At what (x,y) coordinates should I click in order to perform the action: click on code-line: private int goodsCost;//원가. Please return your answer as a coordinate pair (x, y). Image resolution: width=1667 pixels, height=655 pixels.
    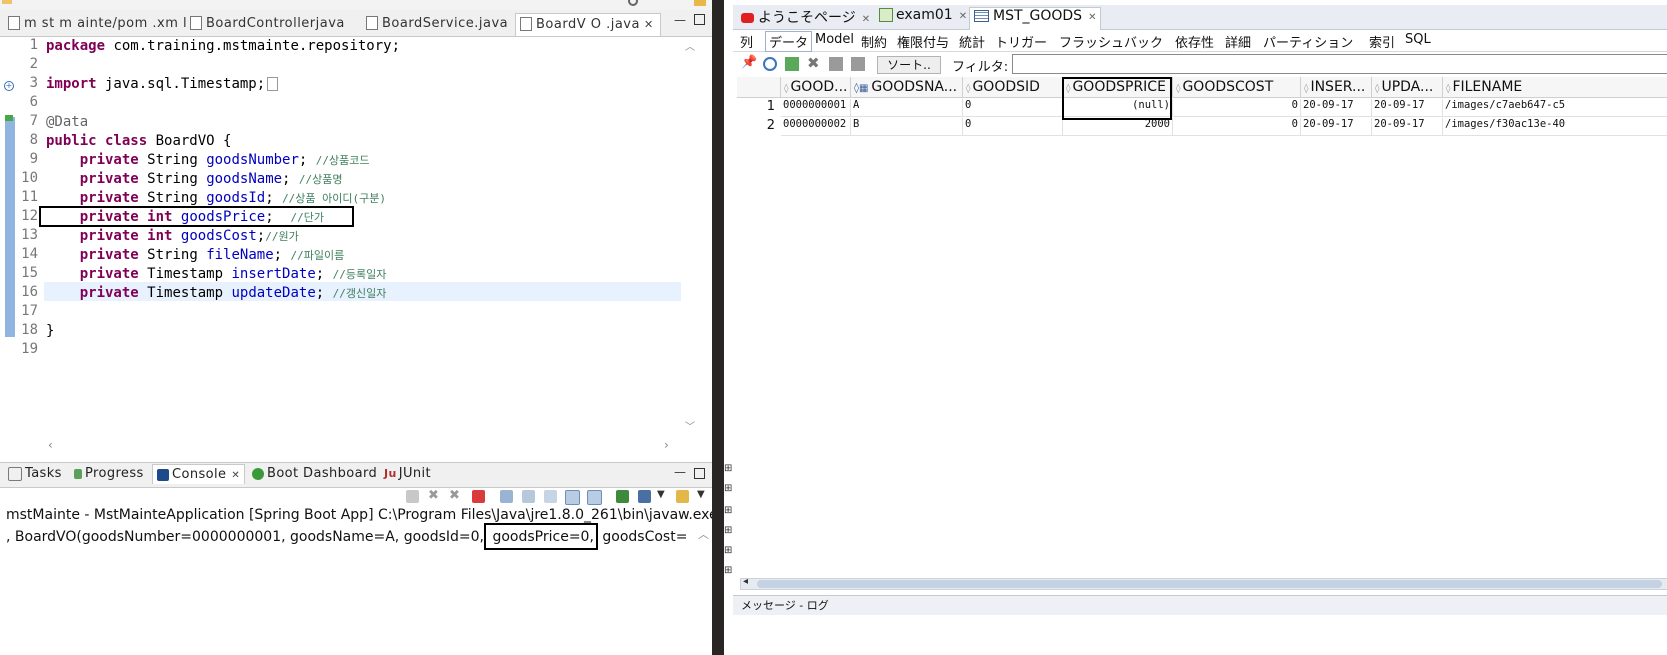
    Looking at the image, I should click on (172, 236).